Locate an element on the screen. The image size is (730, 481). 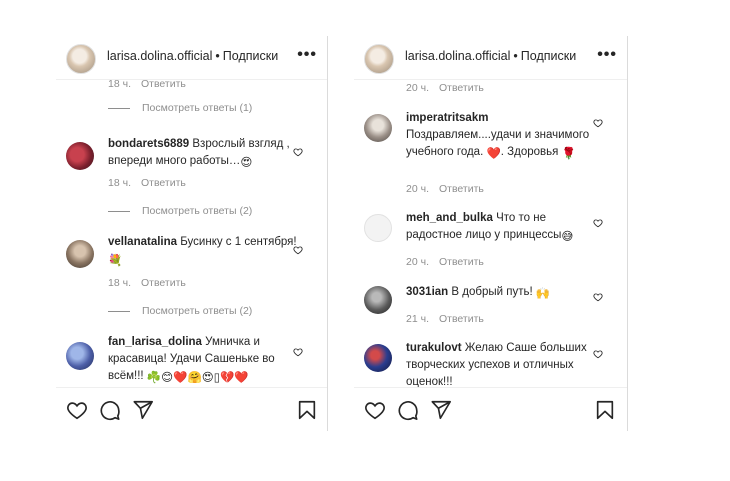
comment-username: imperatritsakm is located at coordinates (447, 118).